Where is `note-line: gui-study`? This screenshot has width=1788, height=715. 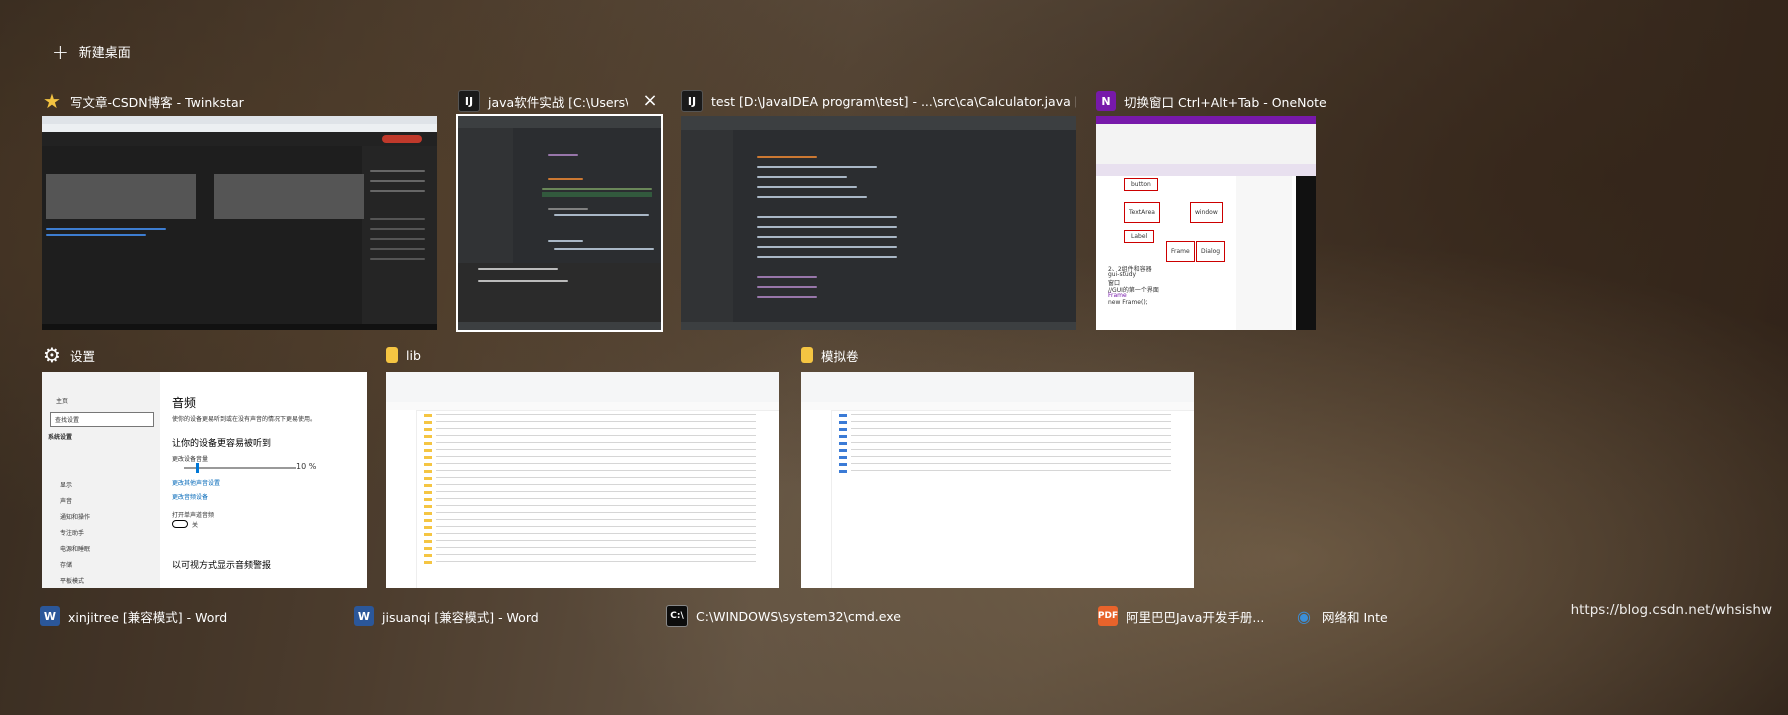
note-line: gui-study is located at coordinates (1122, 274).